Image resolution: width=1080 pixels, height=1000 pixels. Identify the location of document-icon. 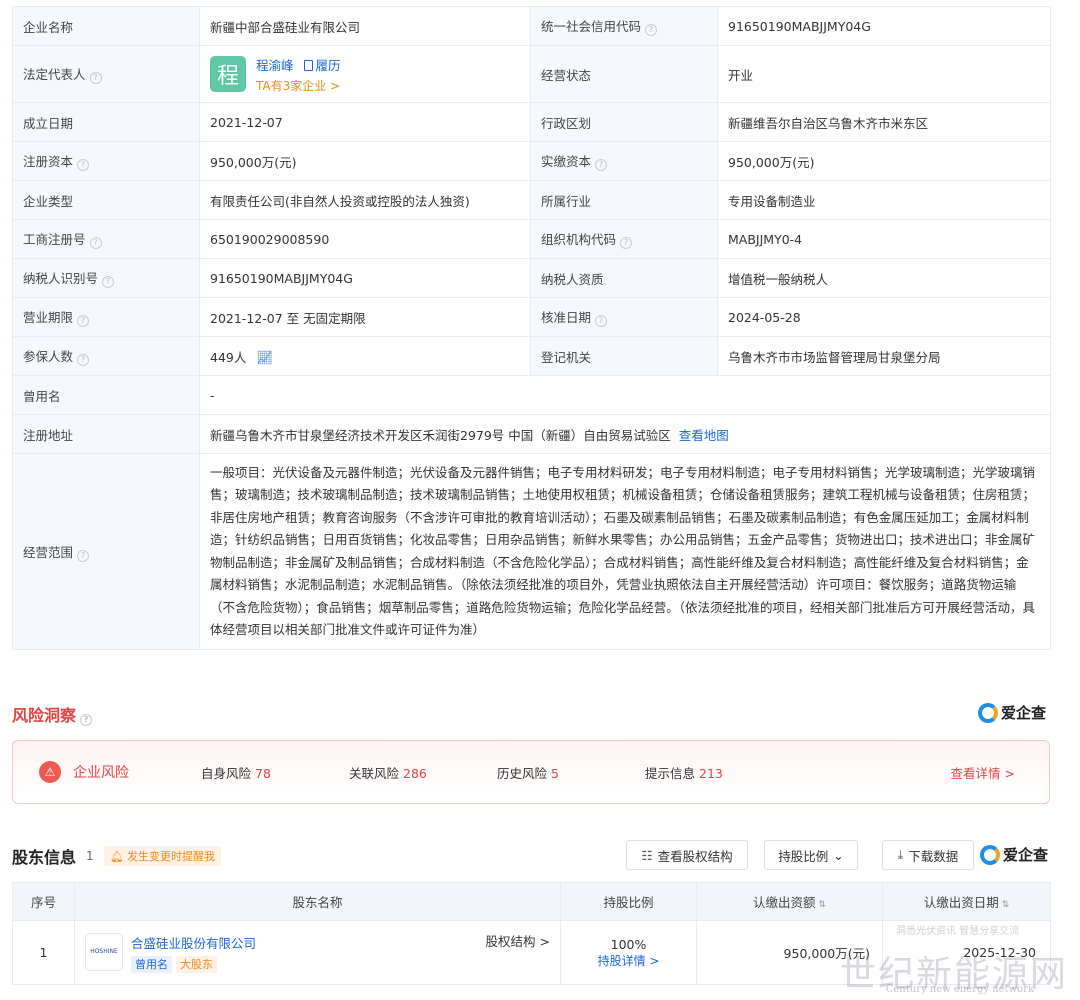
(308, 65).